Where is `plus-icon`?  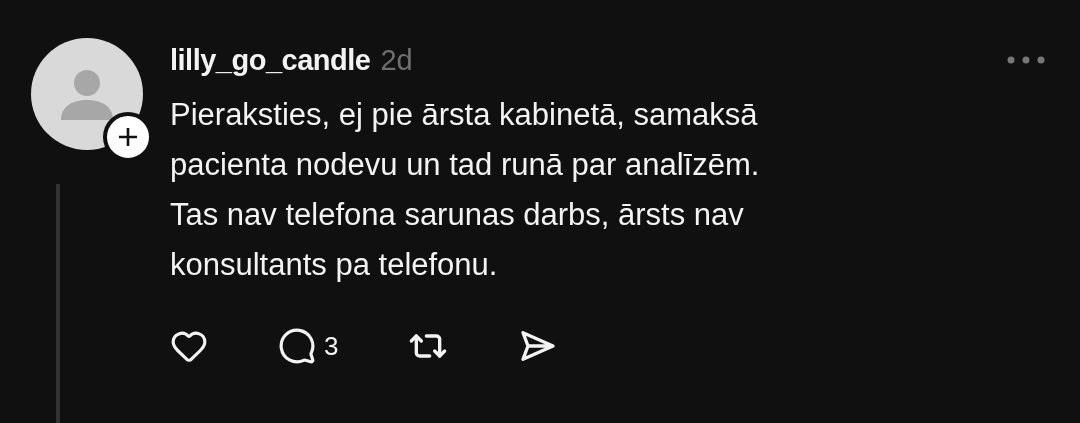
plus-icon is located at coordinates (128, 137).